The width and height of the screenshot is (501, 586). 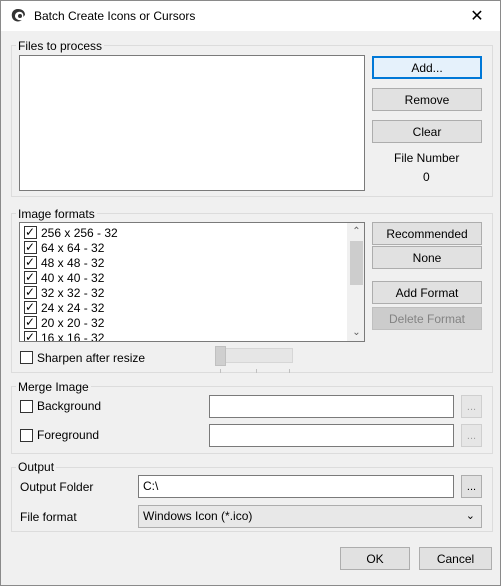 What do you see at coordinates (220, 356) in the screenshot?
I see `sharpen-slider-thumb` at bounding box center [220, 356].